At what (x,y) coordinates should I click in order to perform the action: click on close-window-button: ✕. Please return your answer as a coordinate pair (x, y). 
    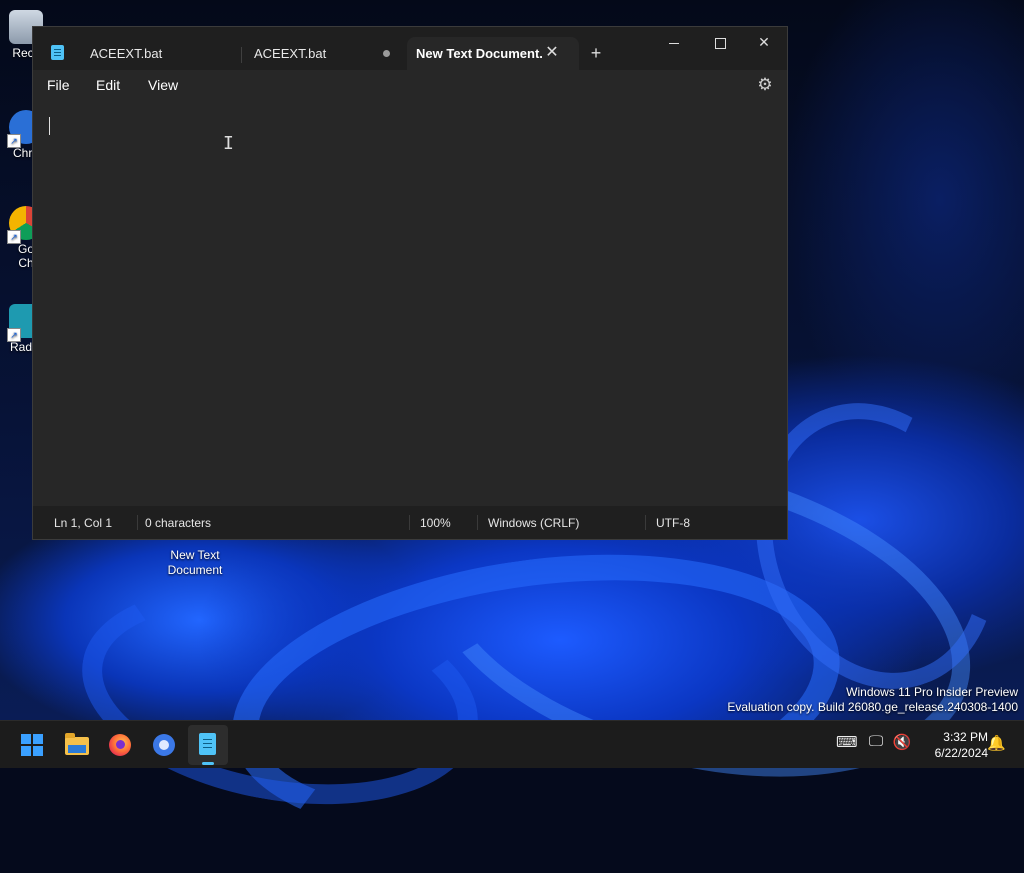
    Looking at the image, I should click on (764, 42).